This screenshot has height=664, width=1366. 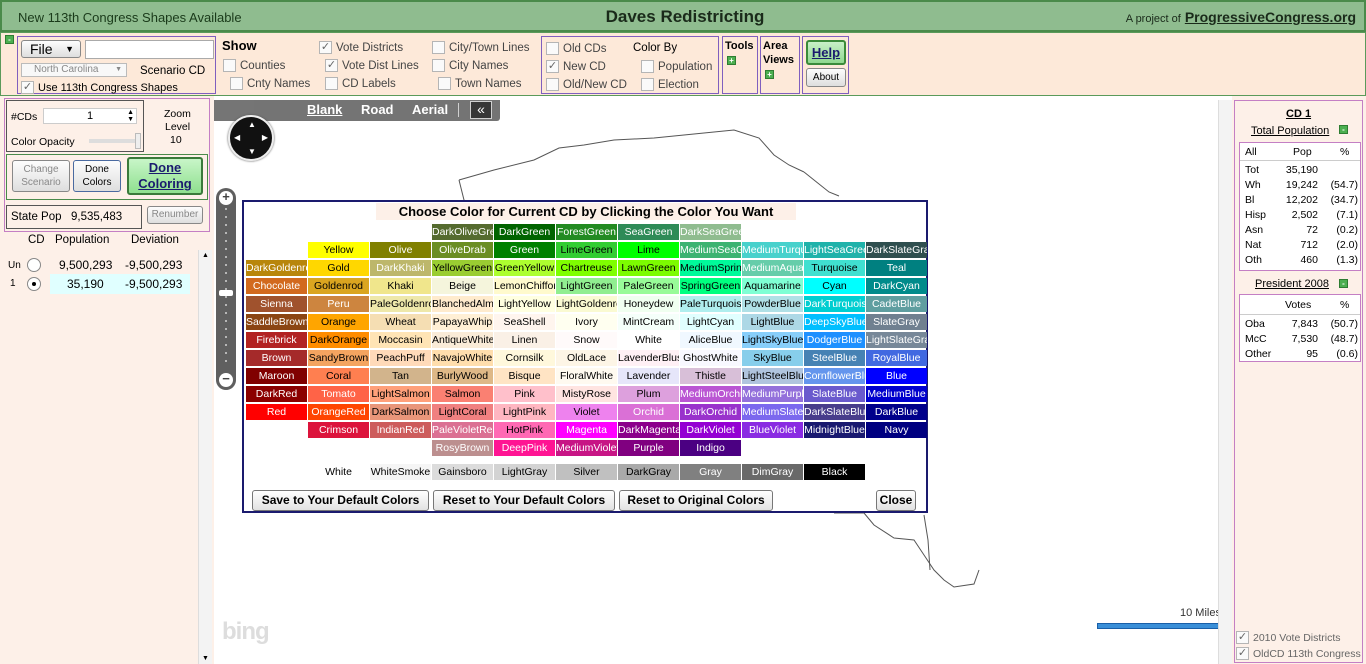 What do you see at coordinates (710, 448) in the screenshot?
I see `color-swatch: Indigo` at bounding box center [710, 448].